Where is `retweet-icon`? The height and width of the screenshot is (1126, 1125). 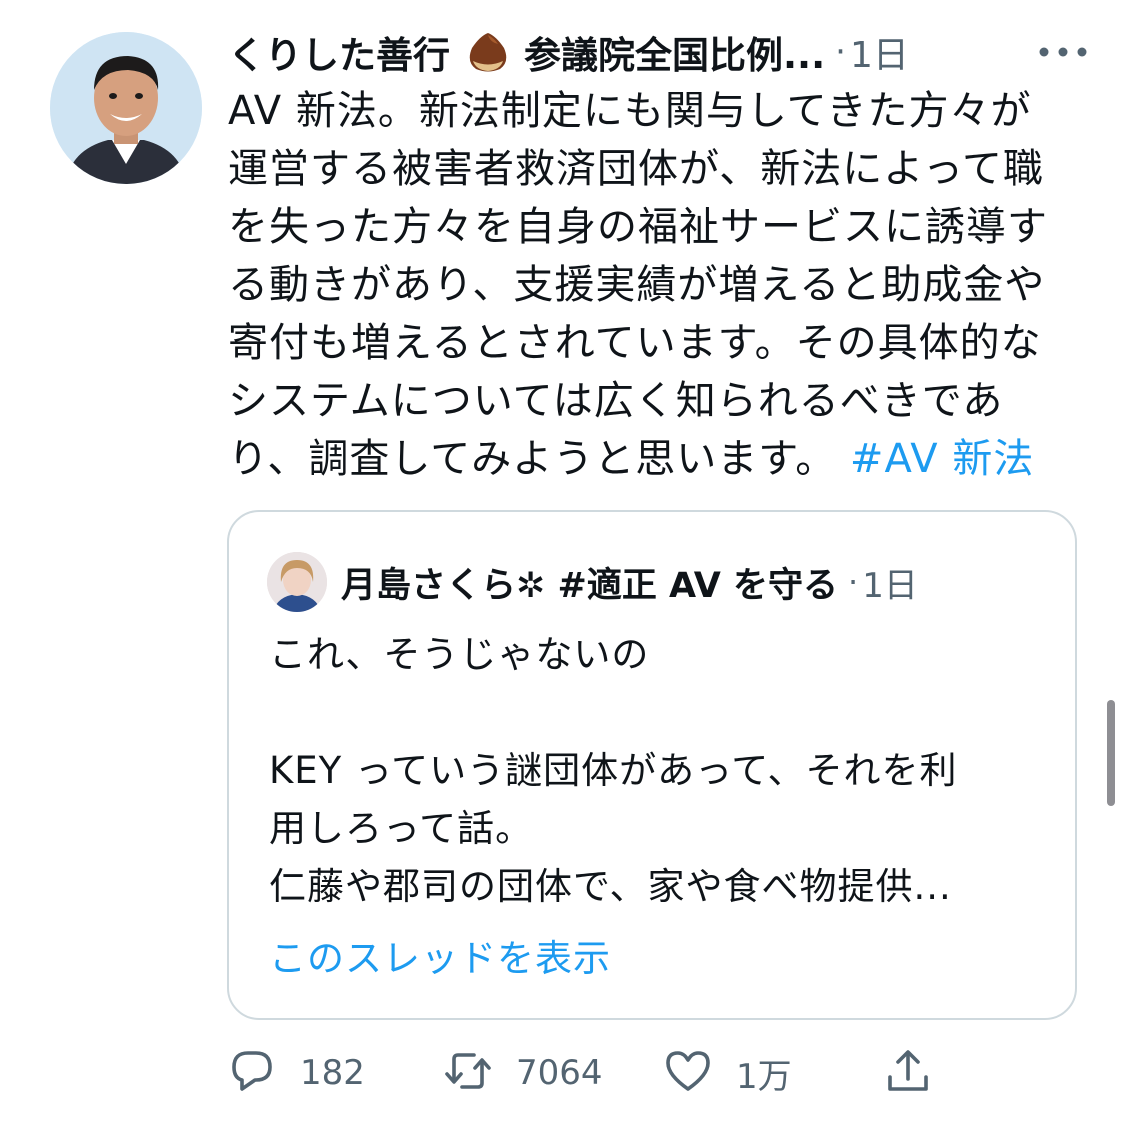 retweet-icon is located at coordinates (468, 1073).